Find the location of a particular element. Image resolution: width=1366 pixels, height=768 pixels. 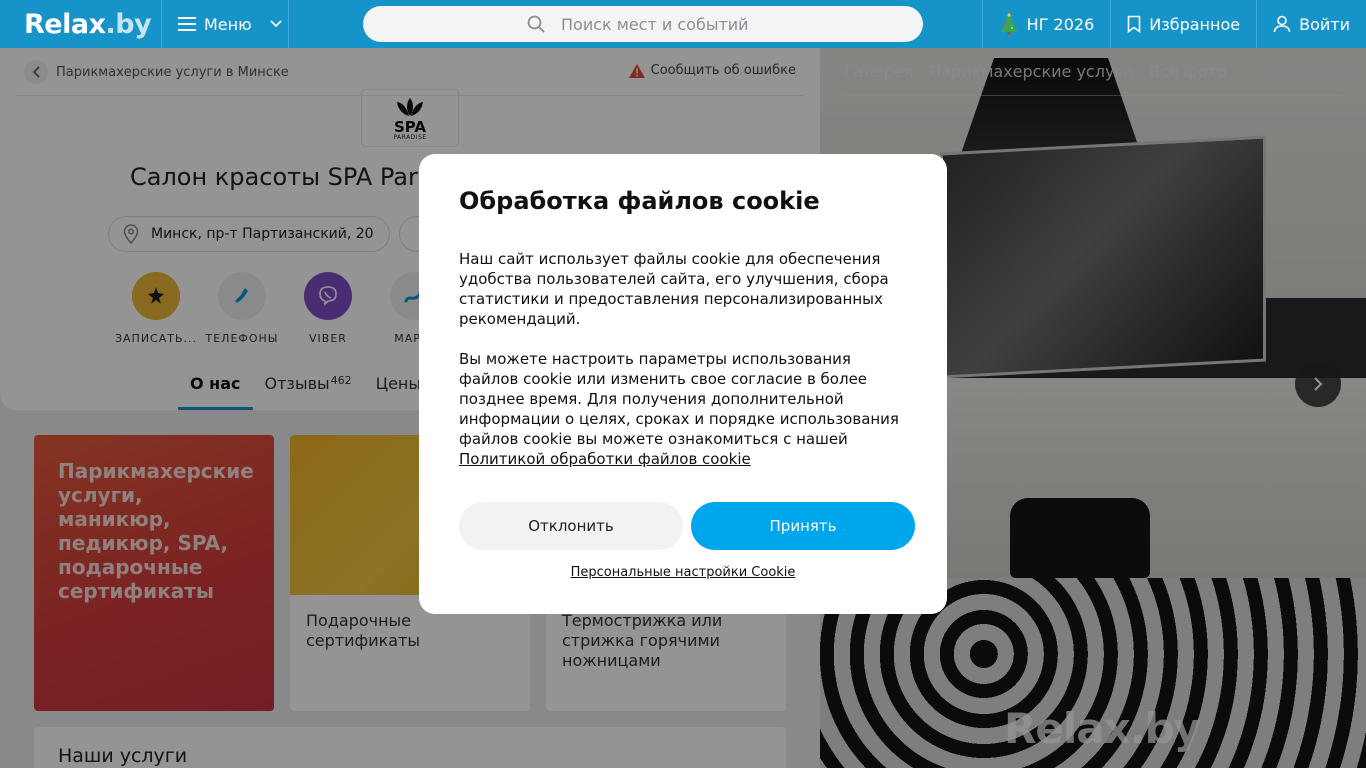

accept-button: Принять is located at coordinates (803, 526).